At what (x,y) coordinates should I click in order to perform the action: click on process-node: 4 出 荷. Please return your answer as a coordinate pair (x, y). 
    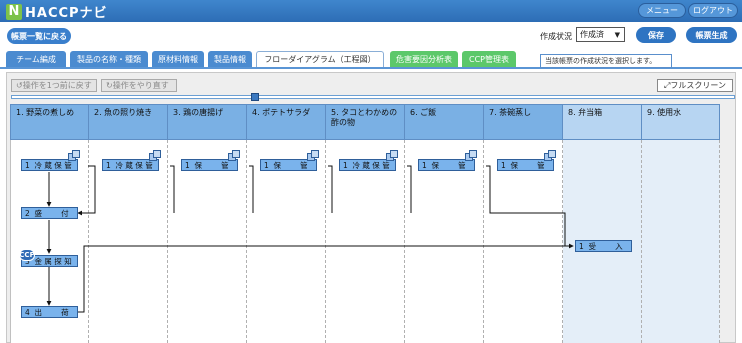
    Looking at the image, I should click on (49, 312).